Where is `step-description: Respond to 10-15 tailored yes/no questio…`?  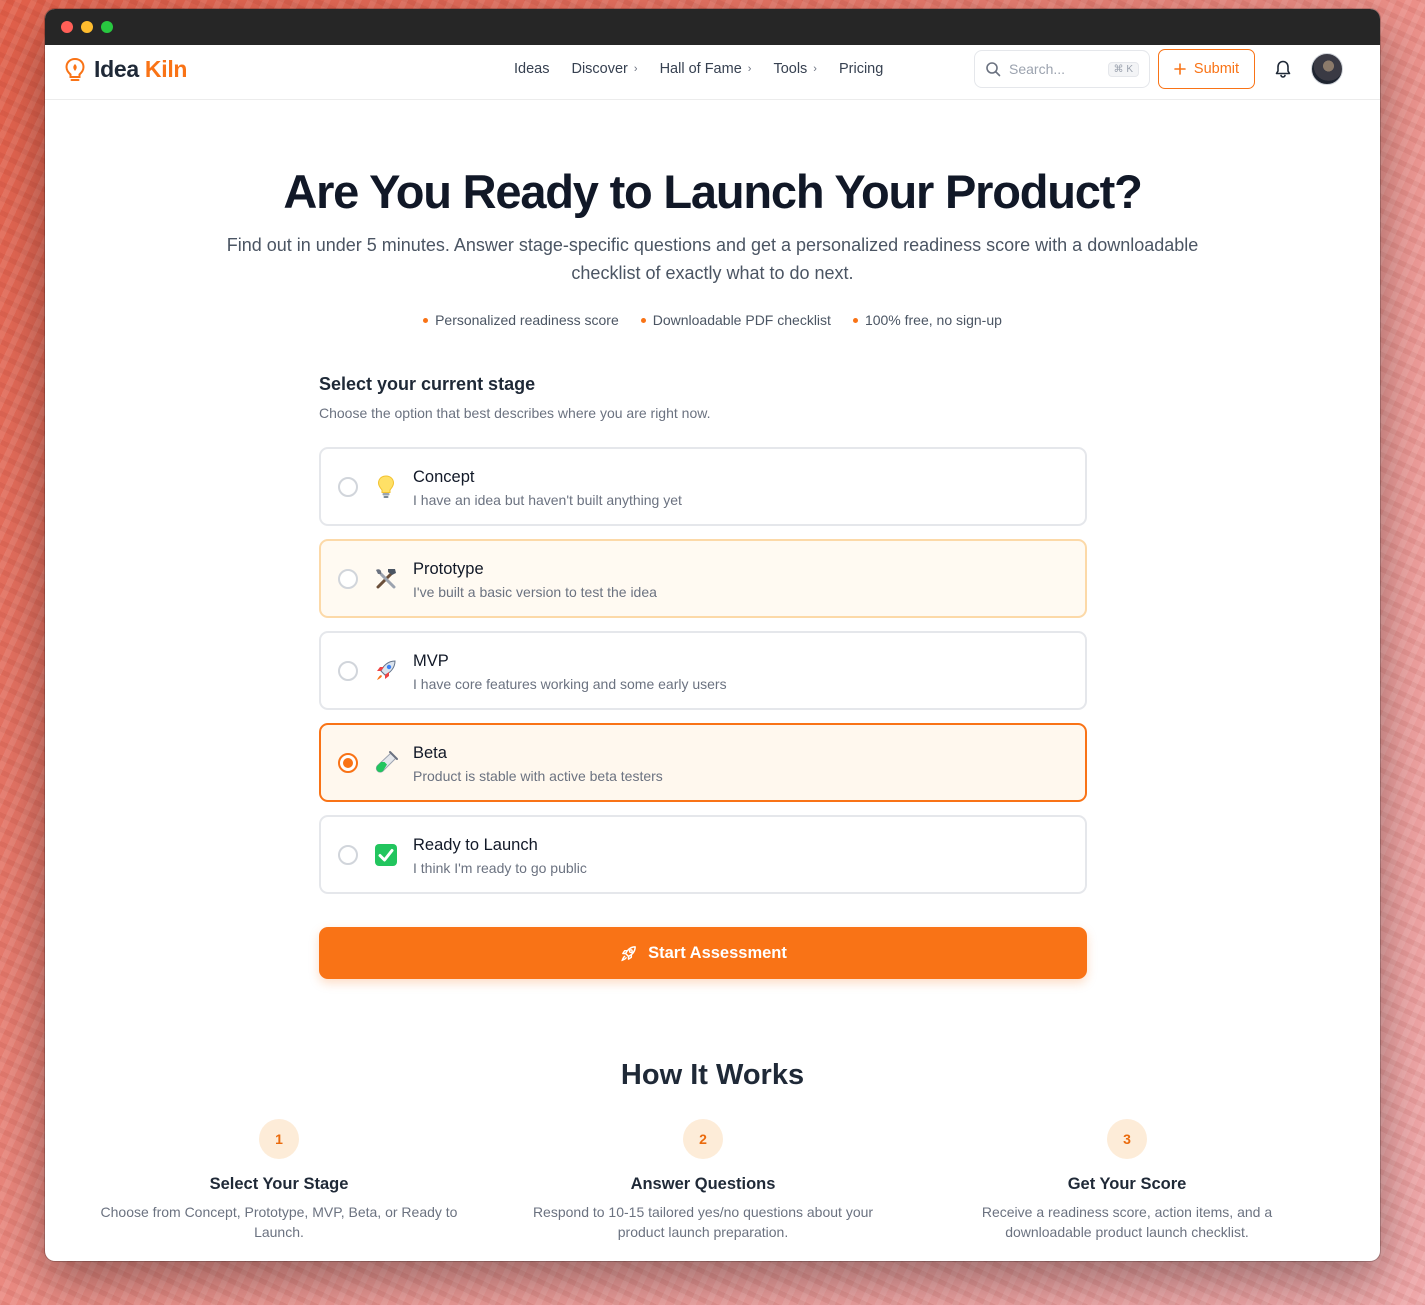
step-description: Respond to 10-15 tailored yes/no questio… is located at coordinates (703, 1222).